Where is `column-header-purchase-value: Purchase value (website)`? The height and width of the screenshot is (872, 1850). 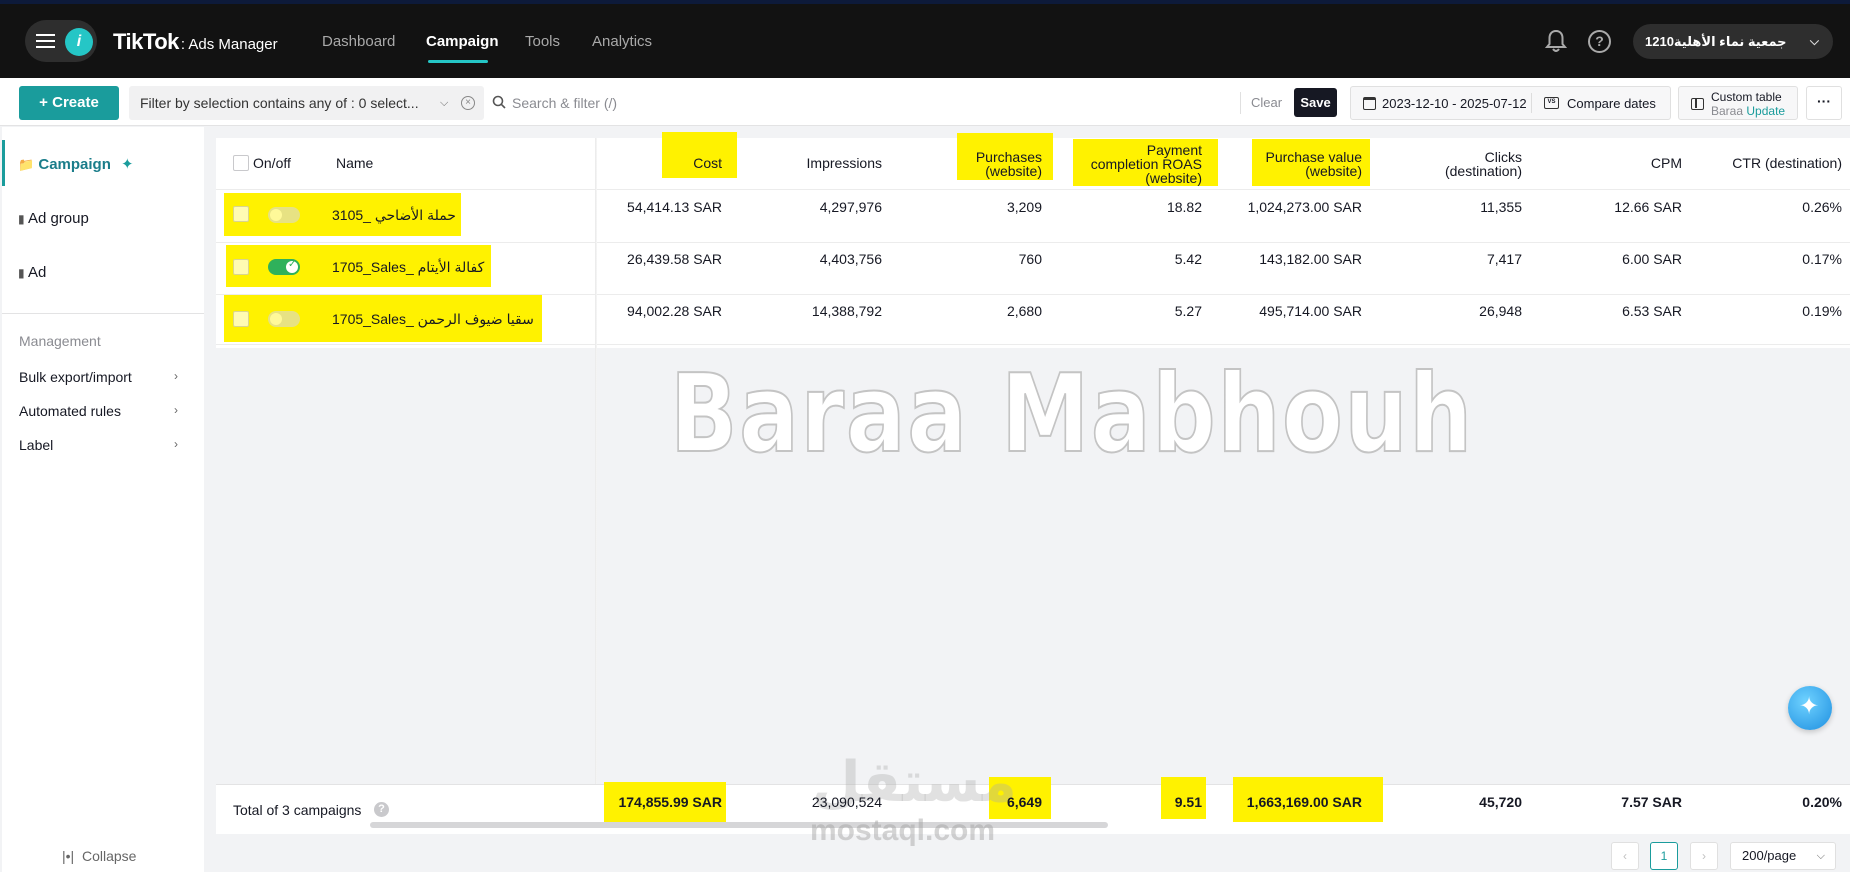 column-header-purchase-value: Purchase value (website) is located at coordinates (1287, 164).